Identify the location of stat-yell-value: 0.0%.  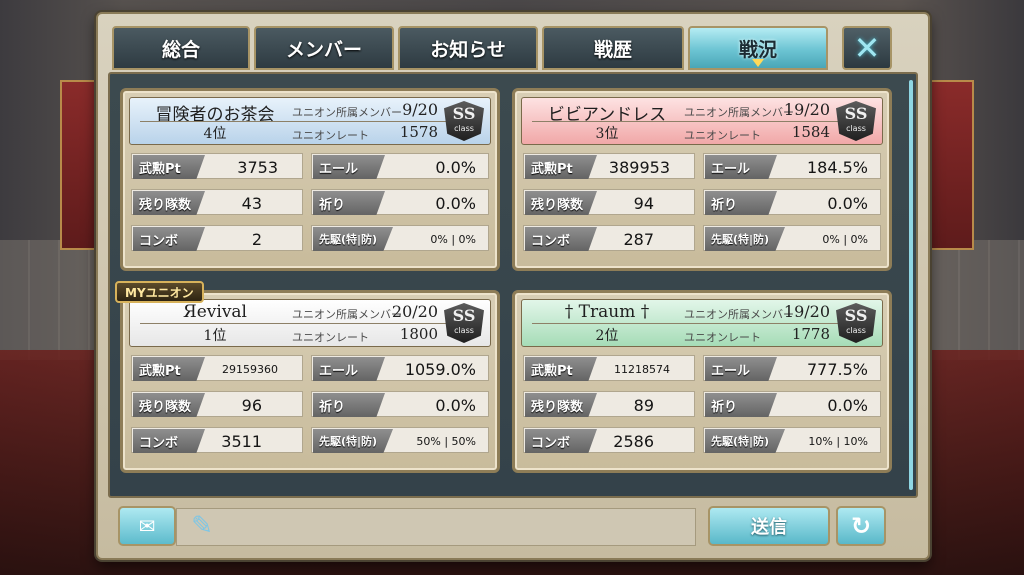
(455, 167).